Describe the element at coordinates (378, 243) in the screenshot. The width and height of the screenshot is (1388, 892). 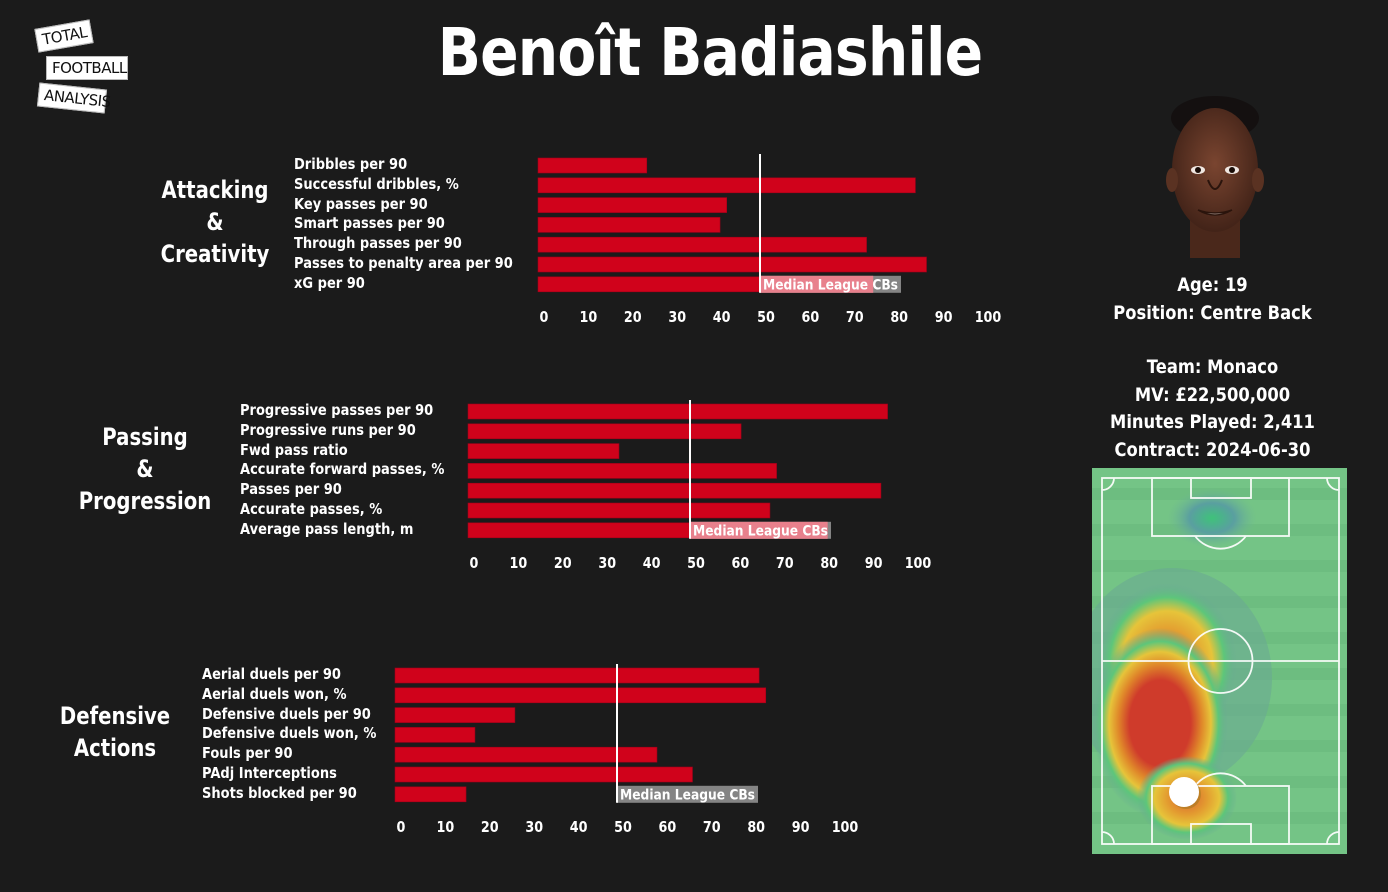
I see `metric-label: Through passes per 90` at that location.